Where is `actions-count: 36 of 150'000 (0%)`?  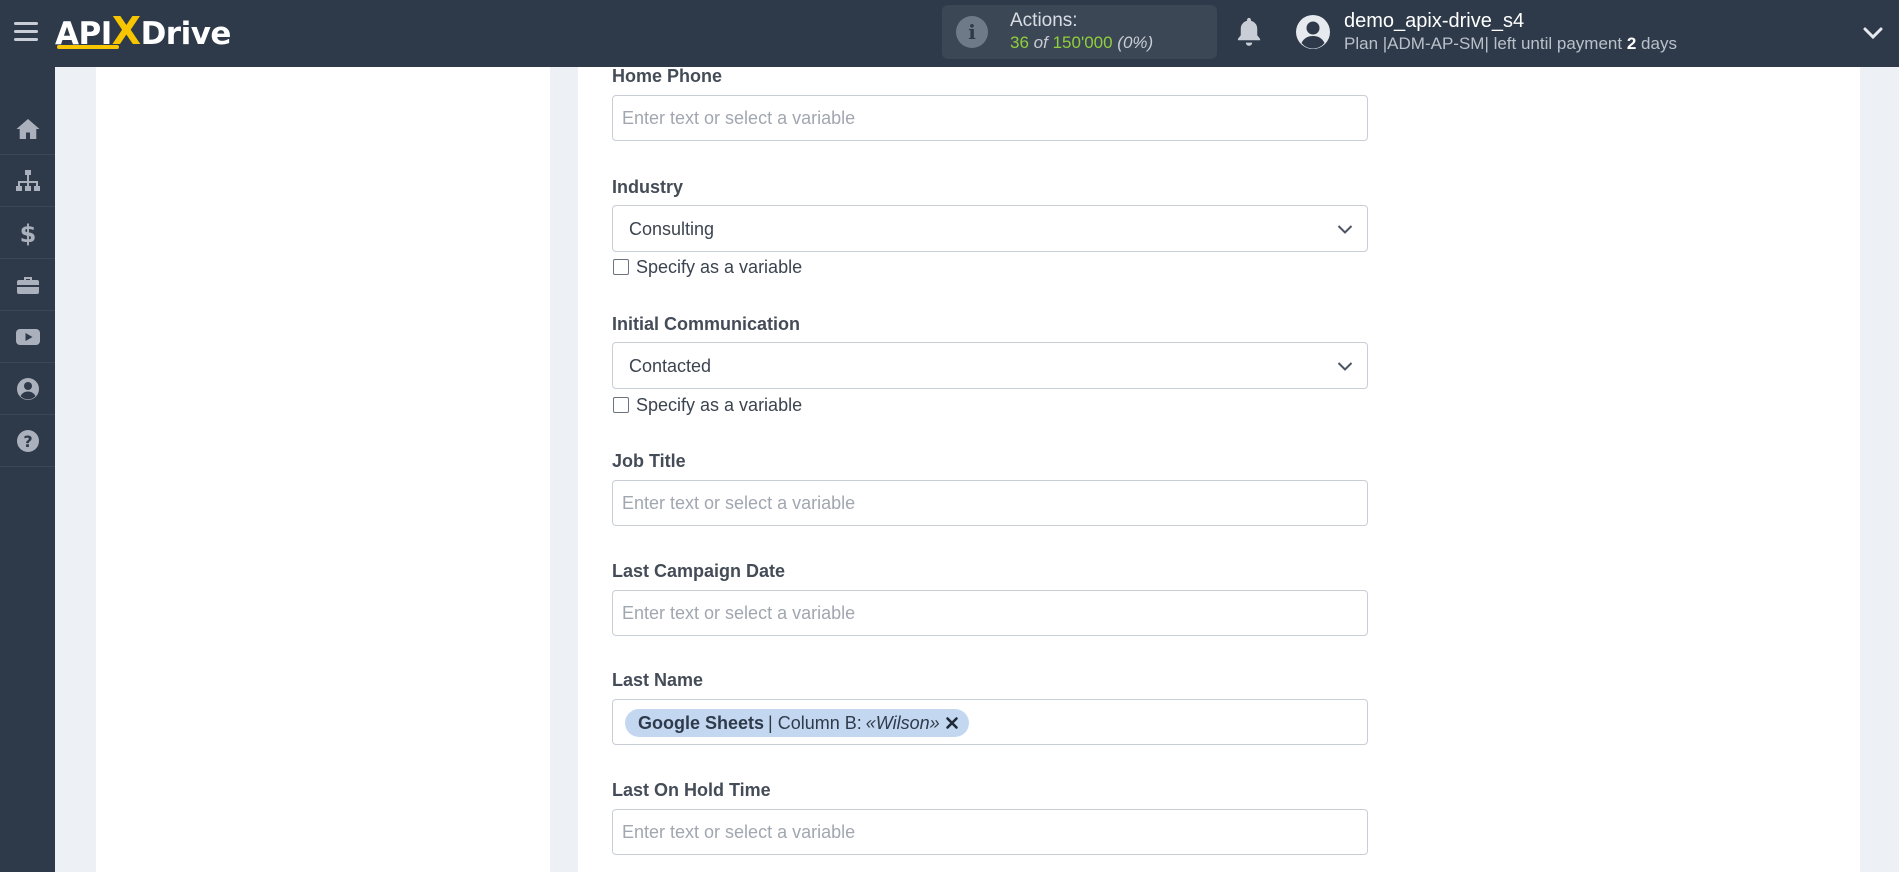 actions-count: 36 of 150'000 (0%) is located at coordinates (1081, 43).